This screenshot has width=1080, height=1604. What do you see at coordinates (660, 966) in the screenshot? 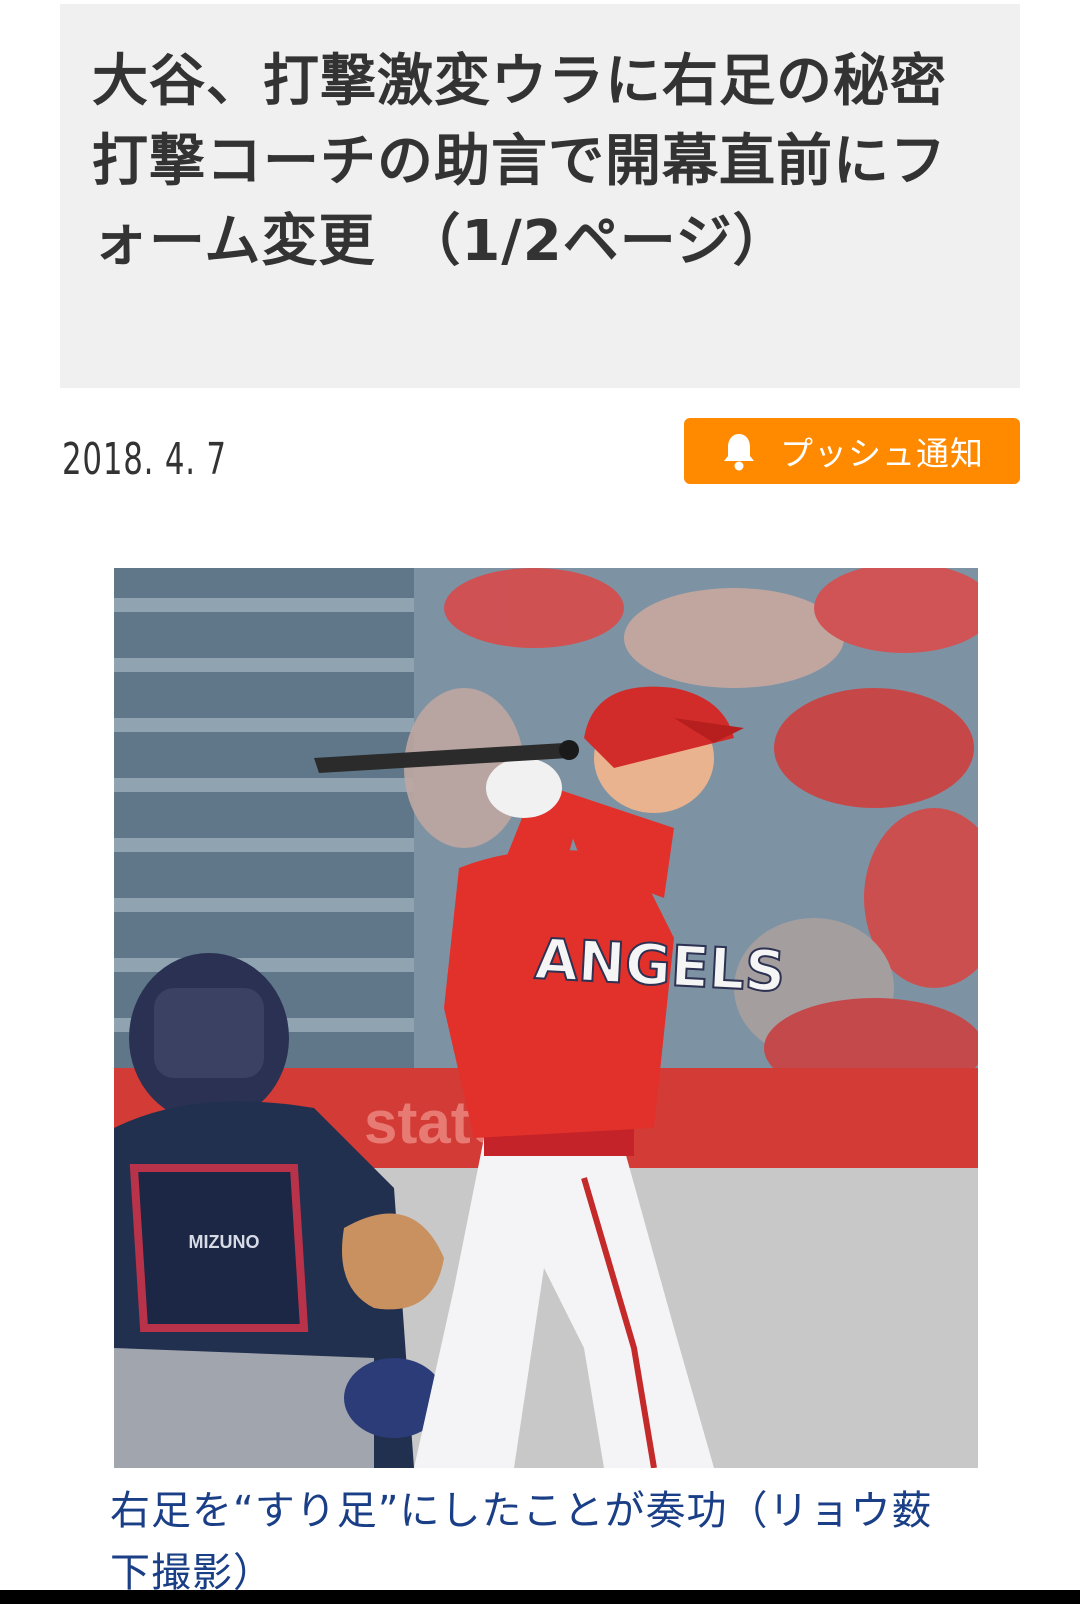
I see `jersey-text: ANGELS` at bounding box center [660, 966].